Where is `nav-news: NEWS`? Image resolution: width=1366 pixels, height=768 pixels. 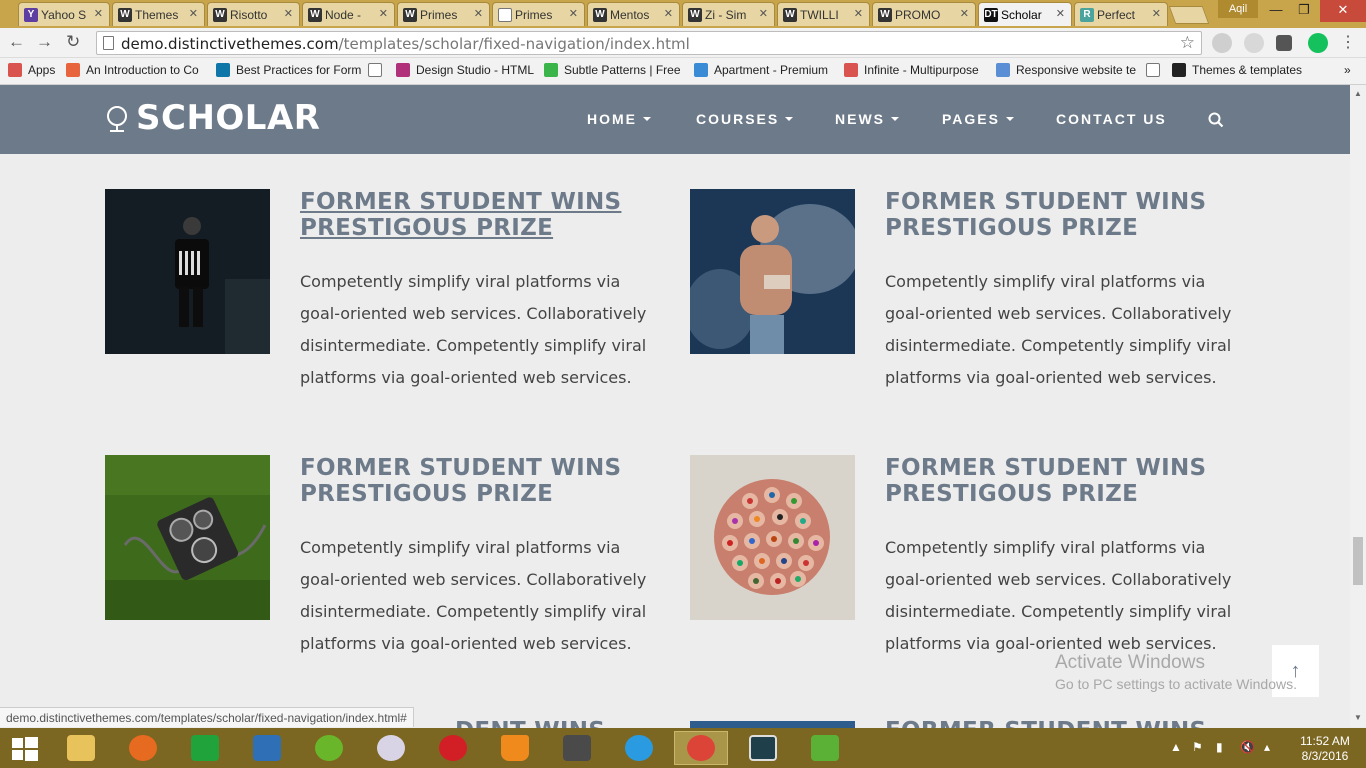 nav-news: NEWS is located at coordinates (867, 119).